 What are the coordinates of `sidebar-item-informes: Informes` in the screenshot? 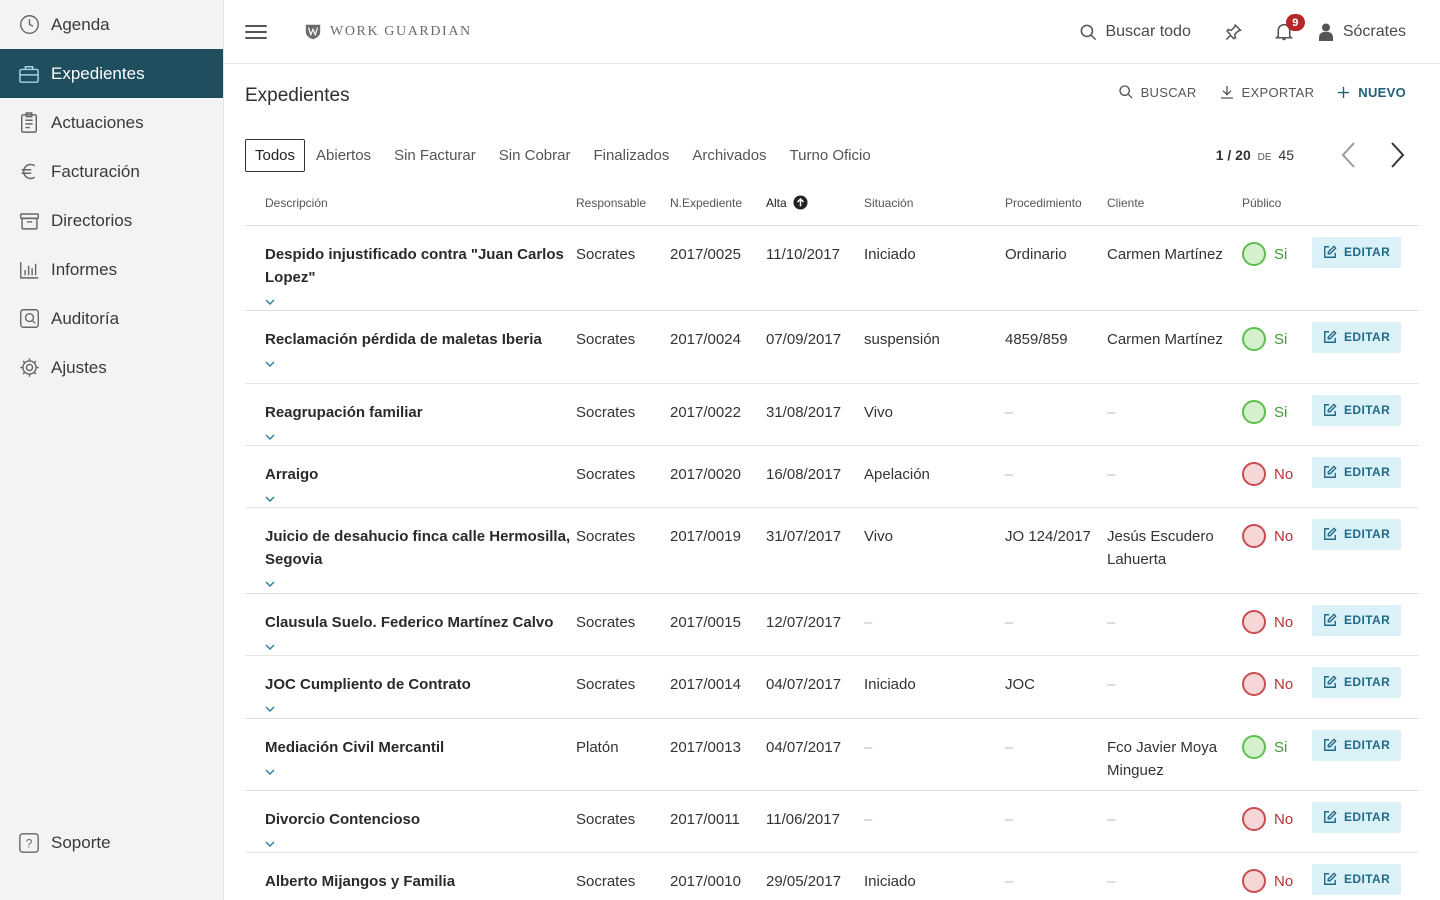 It's located at (111, 269).